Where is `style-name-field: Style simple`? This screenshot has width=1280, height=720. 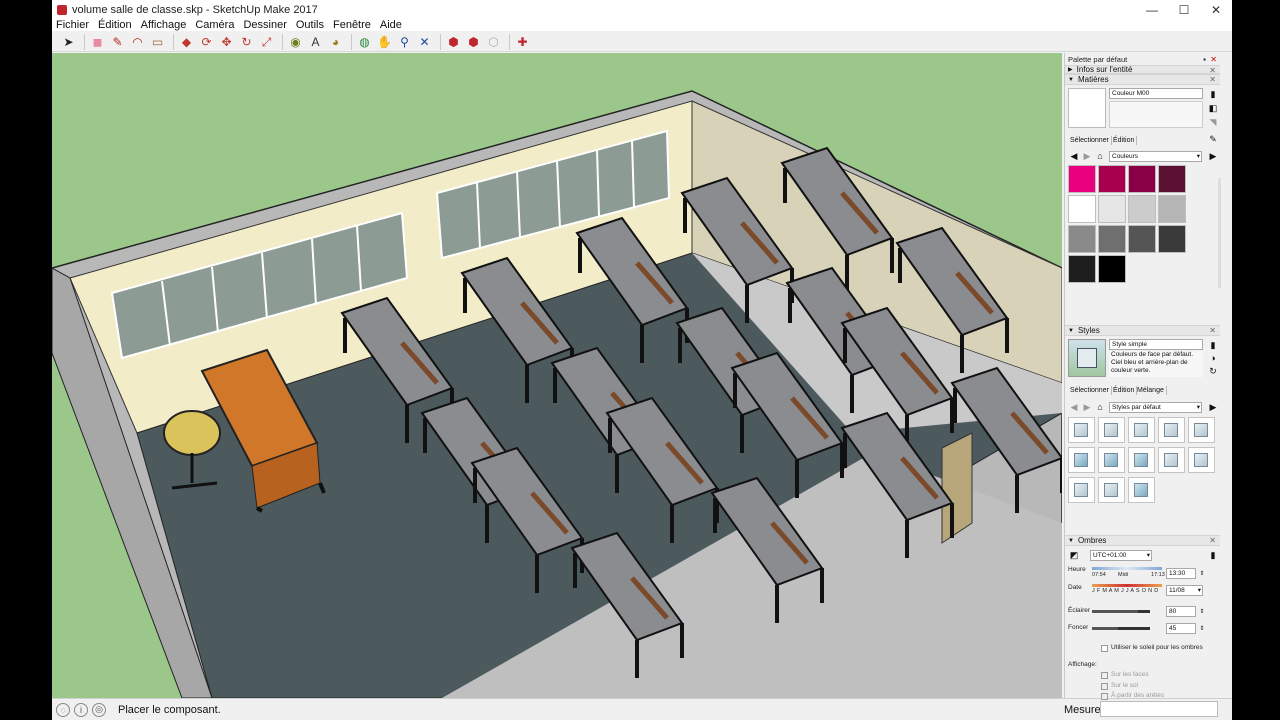
style-name-field: Style simple is located at coordinates (1156, 344).